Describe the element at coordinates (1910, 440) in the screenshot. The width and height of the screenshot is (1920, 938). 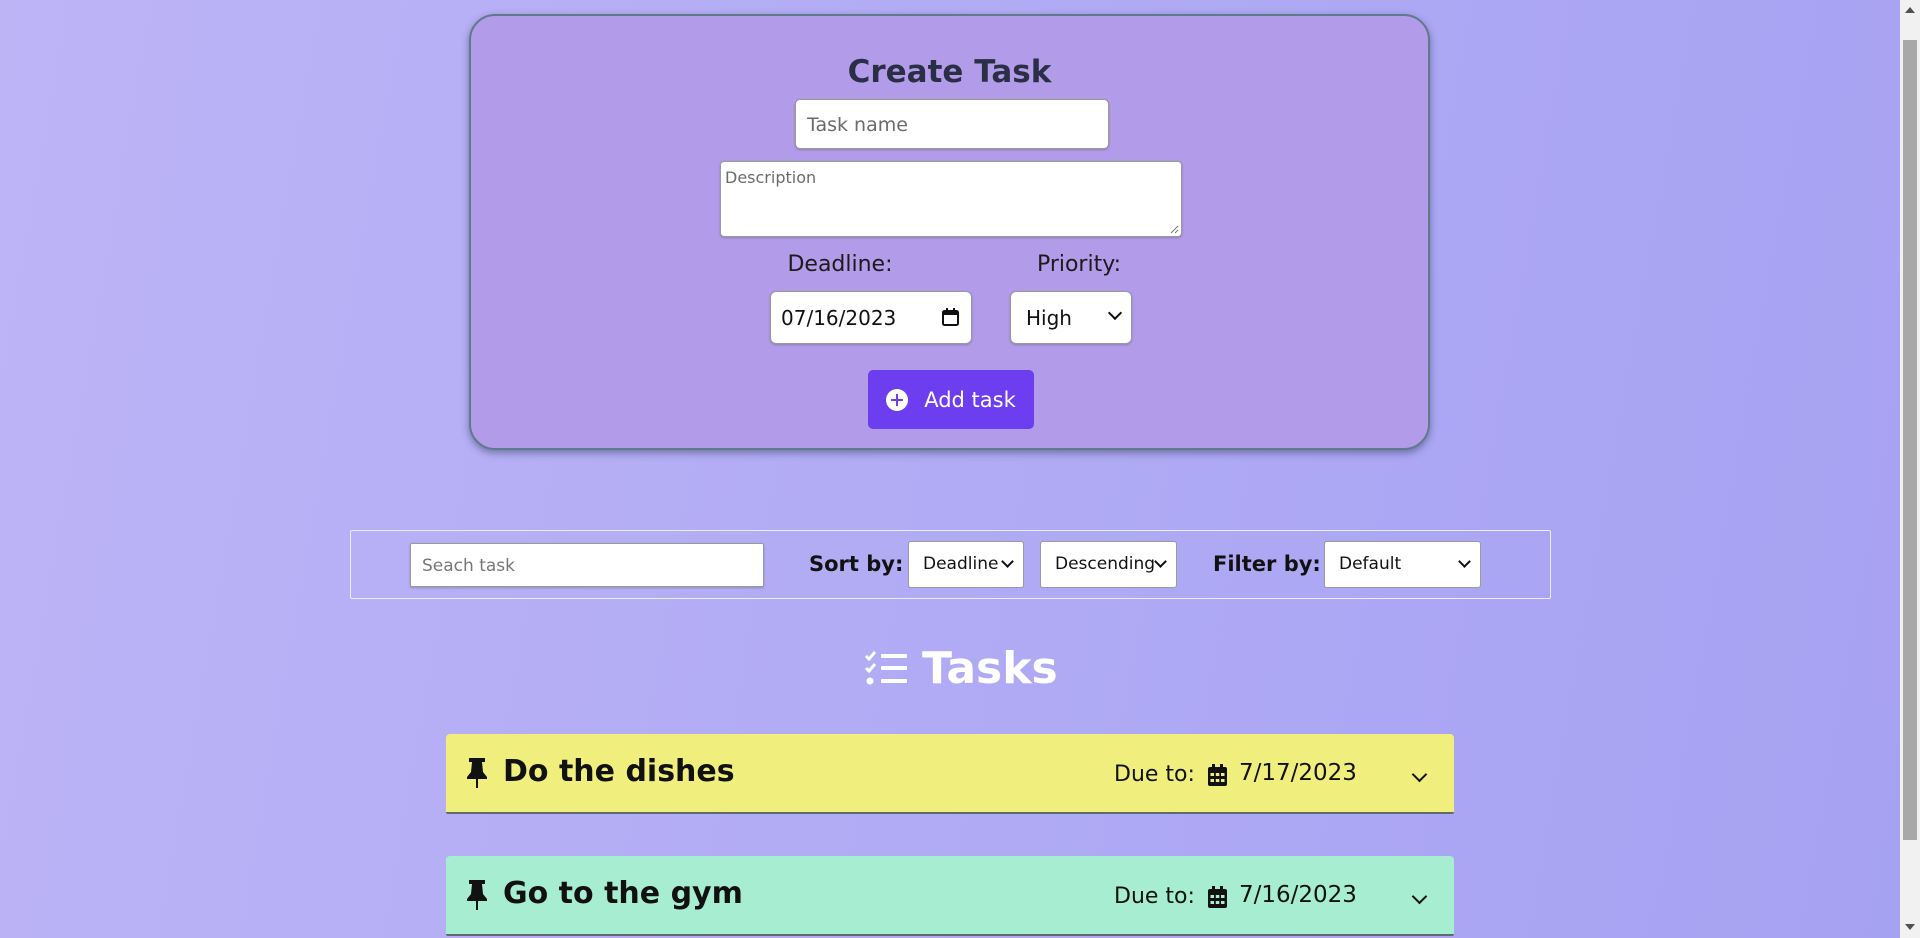
I see `scrollbar-thumb` at that location.